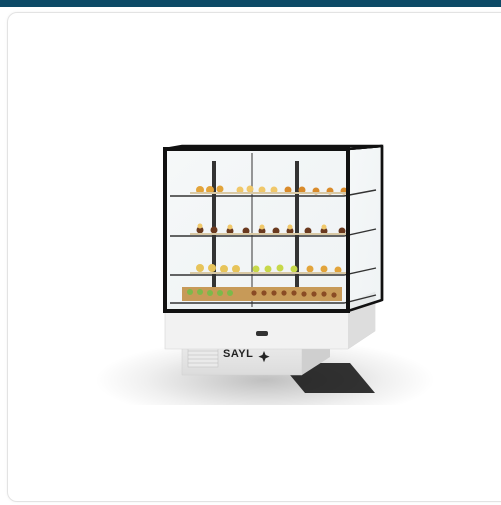 This screenshot has width=501, height=505. Describe the element at coordinates (262, 333) in the screenshot. I see `handle` at that location.